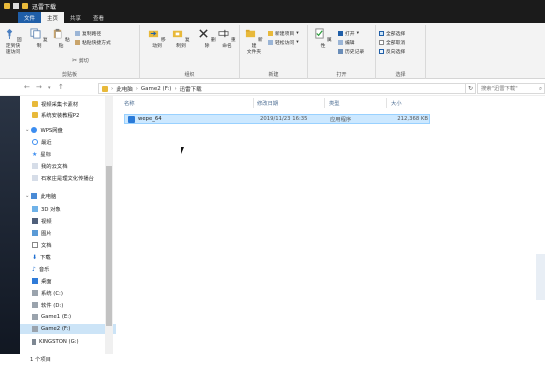  I want to click on nav-item: 系统 (C:), so click(68, 293).